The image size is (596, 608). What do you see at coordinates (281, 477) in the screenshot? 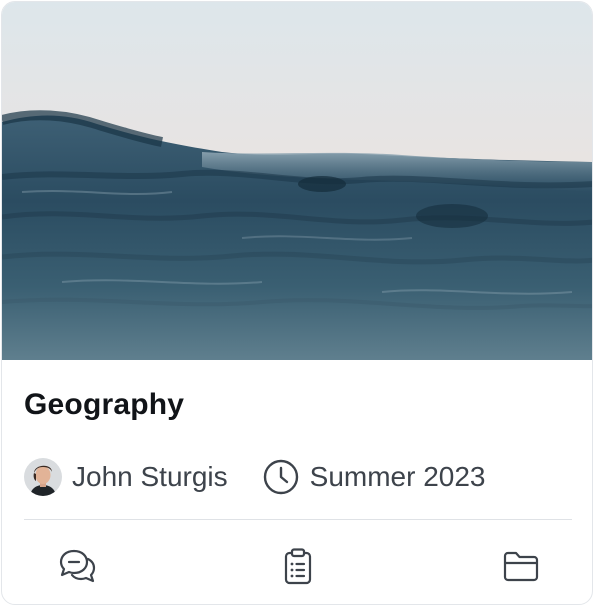
I see `clock-icon` at bounding box center [281, 477].